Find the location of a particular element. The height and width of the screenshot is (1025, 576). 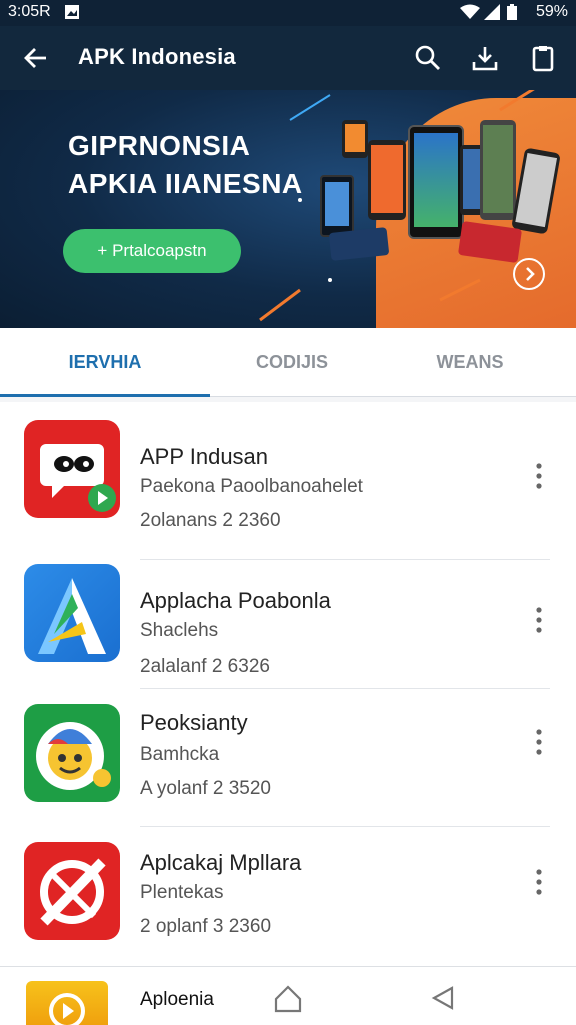

banner-cta-label: + Prtalcoapstn is located at coordinates (152, 250).